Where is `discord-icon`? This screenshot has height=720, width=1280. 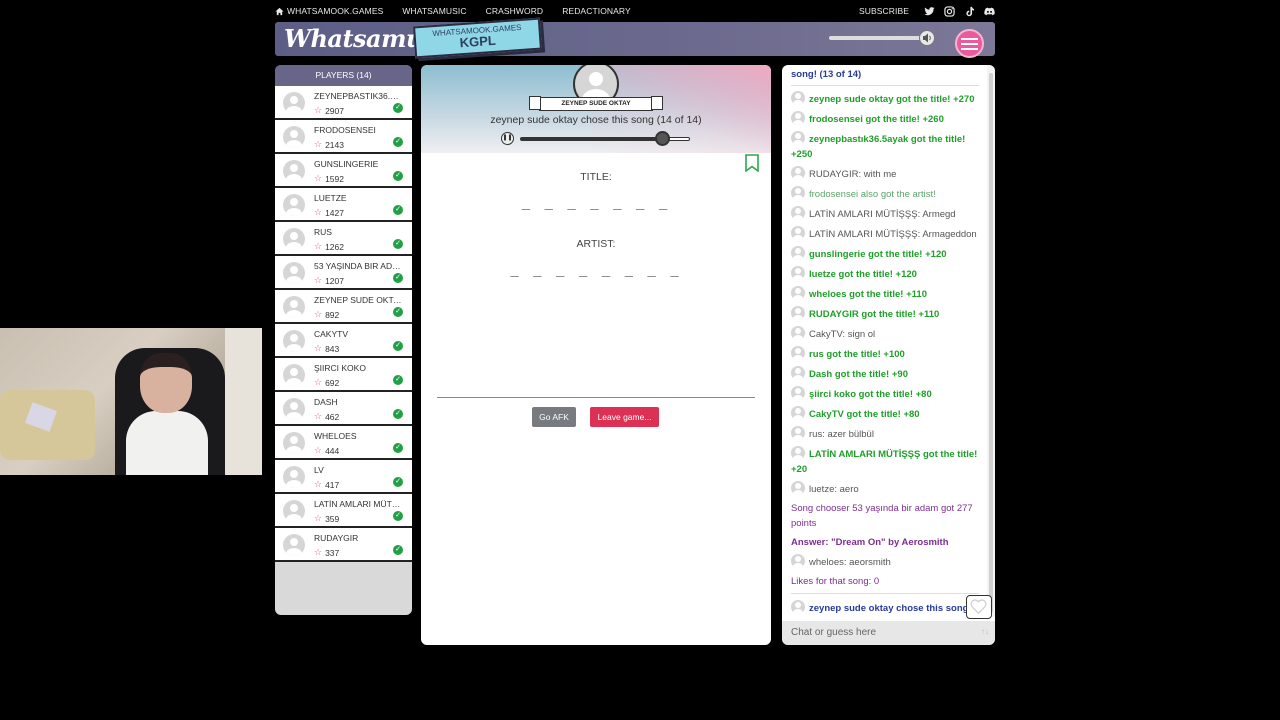
discord-icon is located at coordinates (989, 11).